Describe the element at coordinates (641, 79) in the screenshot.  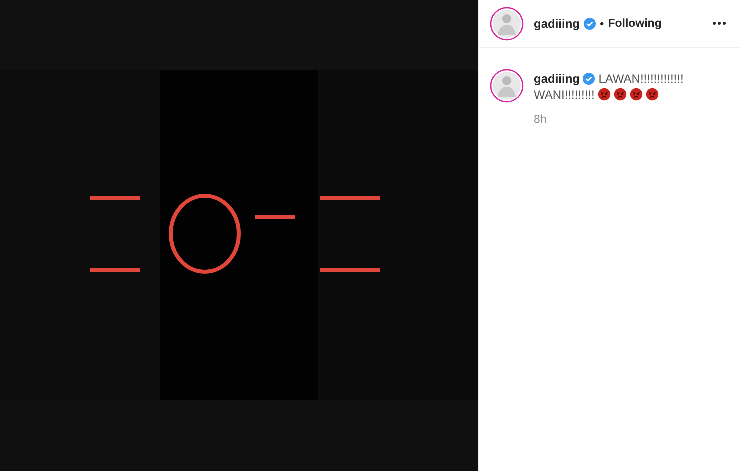
I see `caption-text: LAWAN!!!!!!!!!!!!!` at that location.